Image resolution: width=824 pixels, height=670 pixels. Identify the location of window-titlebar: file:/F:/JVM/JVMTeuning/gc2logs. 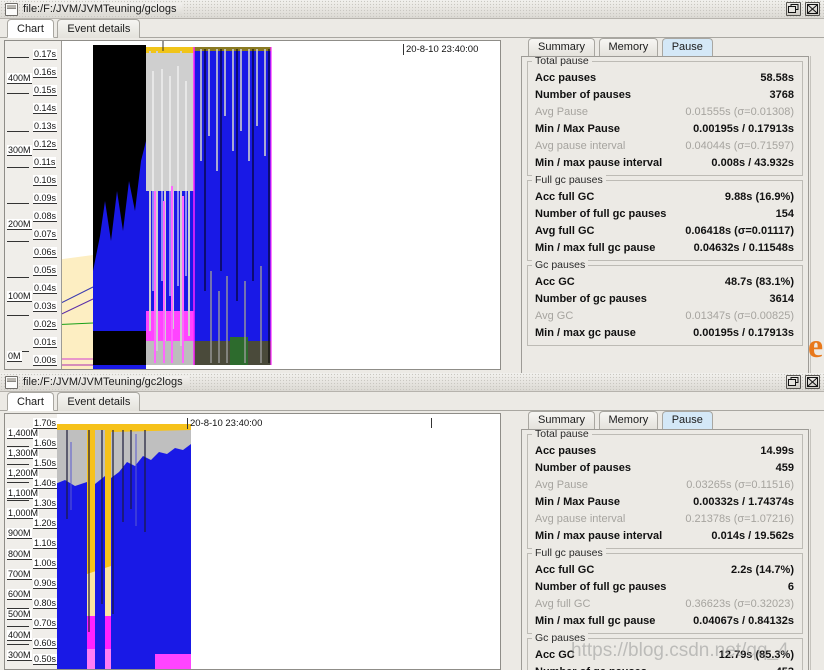
(412, 382).